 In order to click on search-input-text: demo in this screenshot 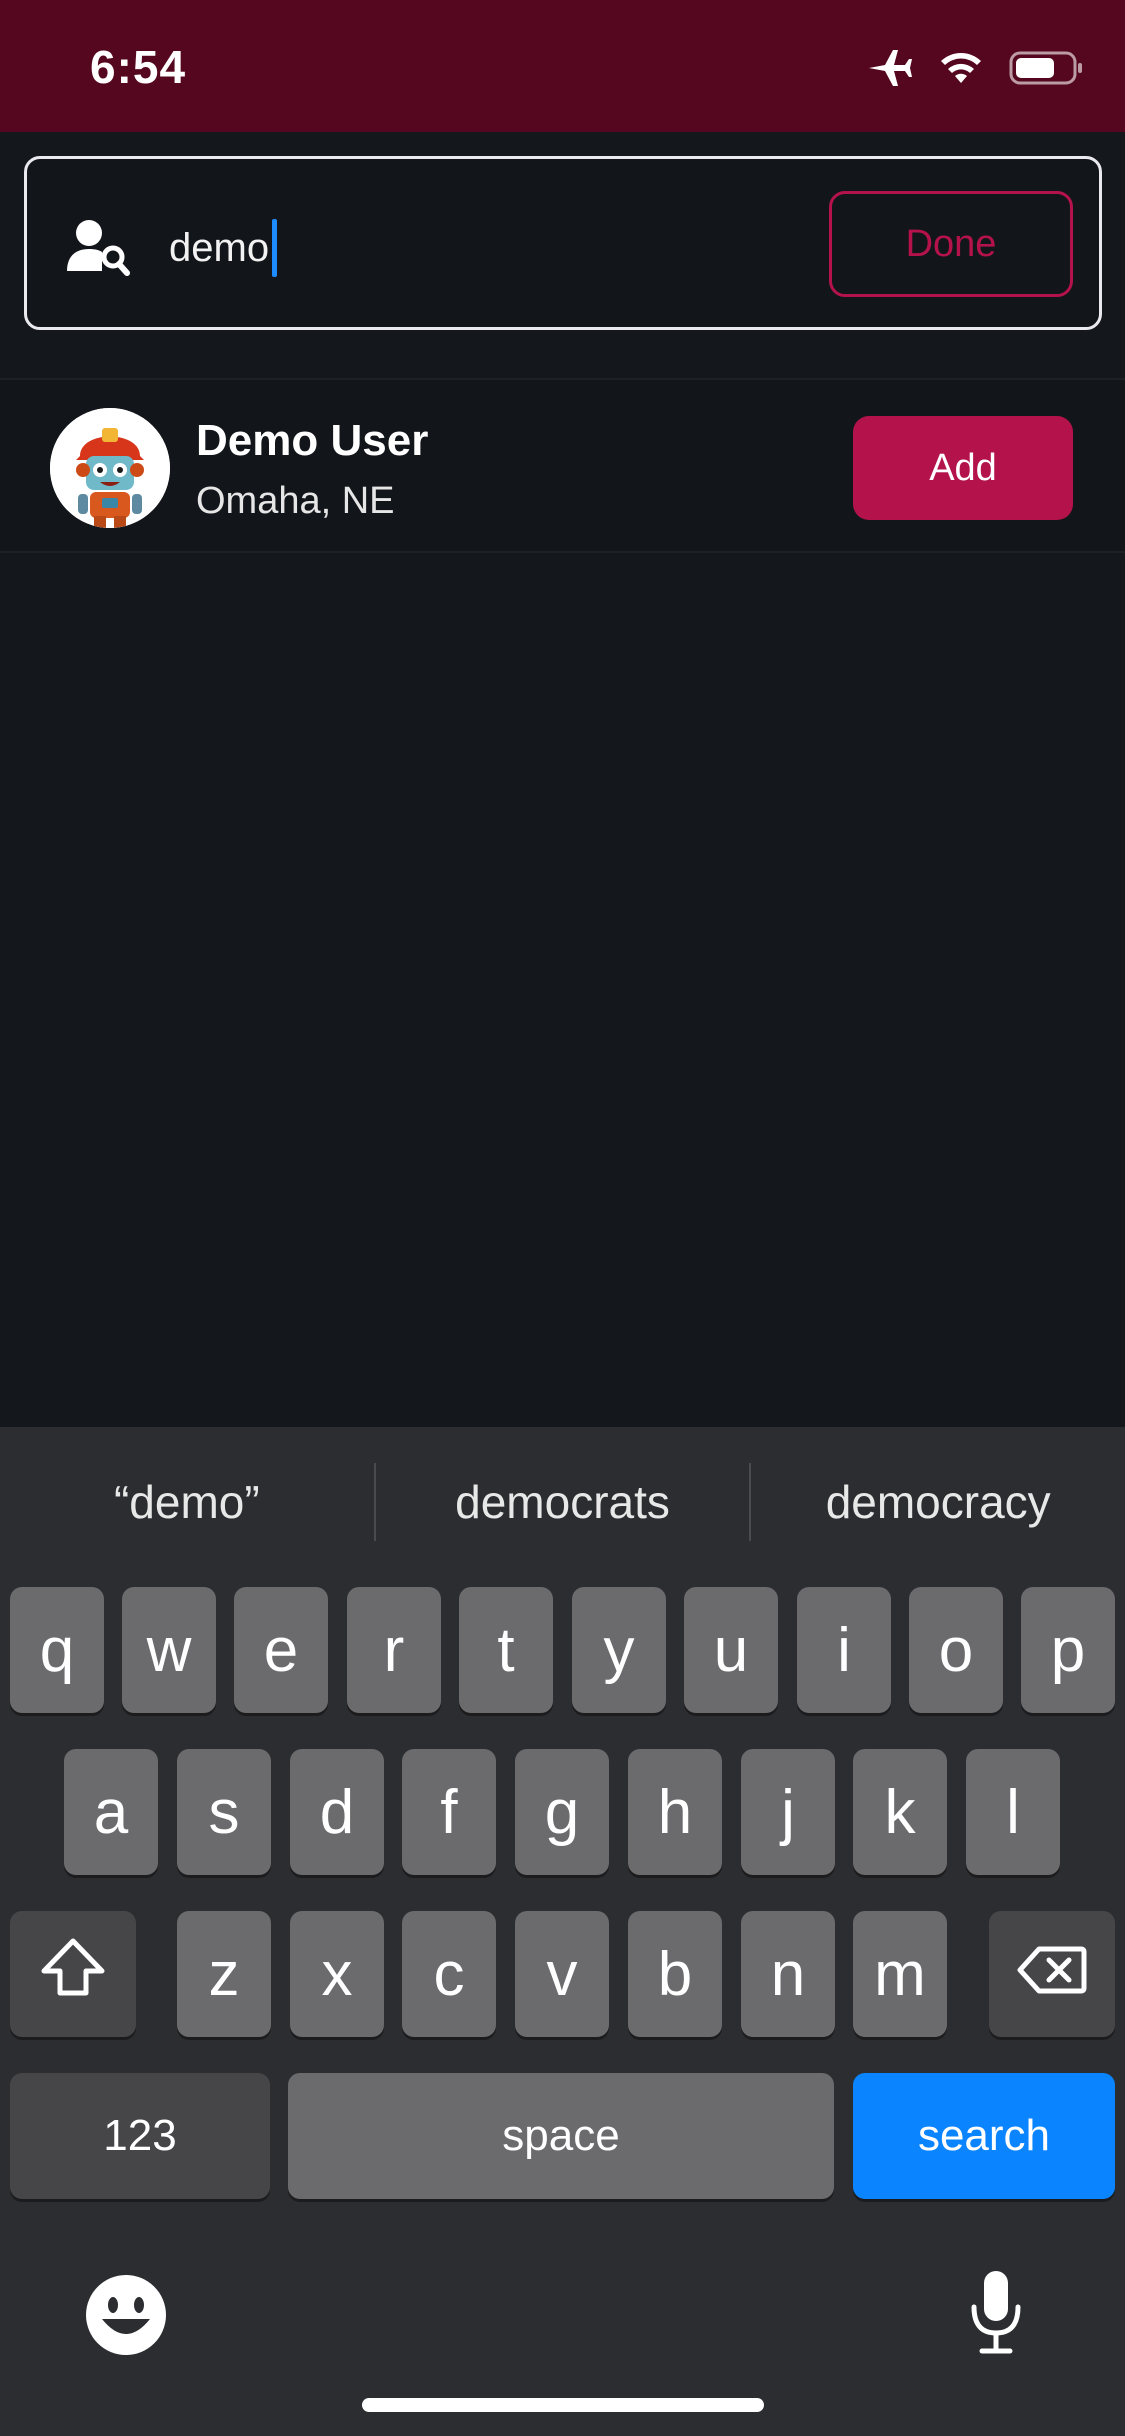, I will do `click(219, 247)`.